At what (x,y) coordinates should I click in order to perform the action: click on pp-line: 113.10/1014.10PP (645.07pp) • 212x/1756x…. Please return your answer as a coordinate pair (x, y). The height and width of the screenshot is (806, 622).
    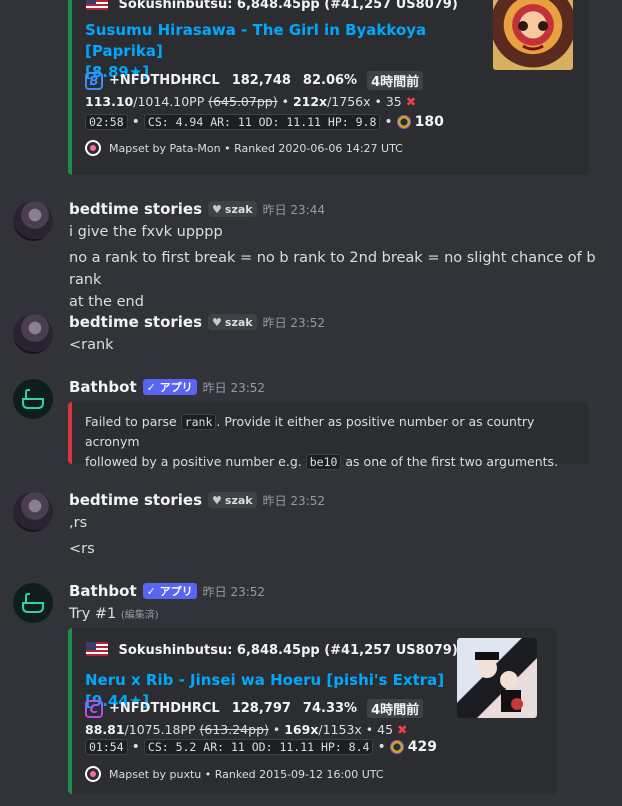
    Looking at the image, I should click on (251, 101).